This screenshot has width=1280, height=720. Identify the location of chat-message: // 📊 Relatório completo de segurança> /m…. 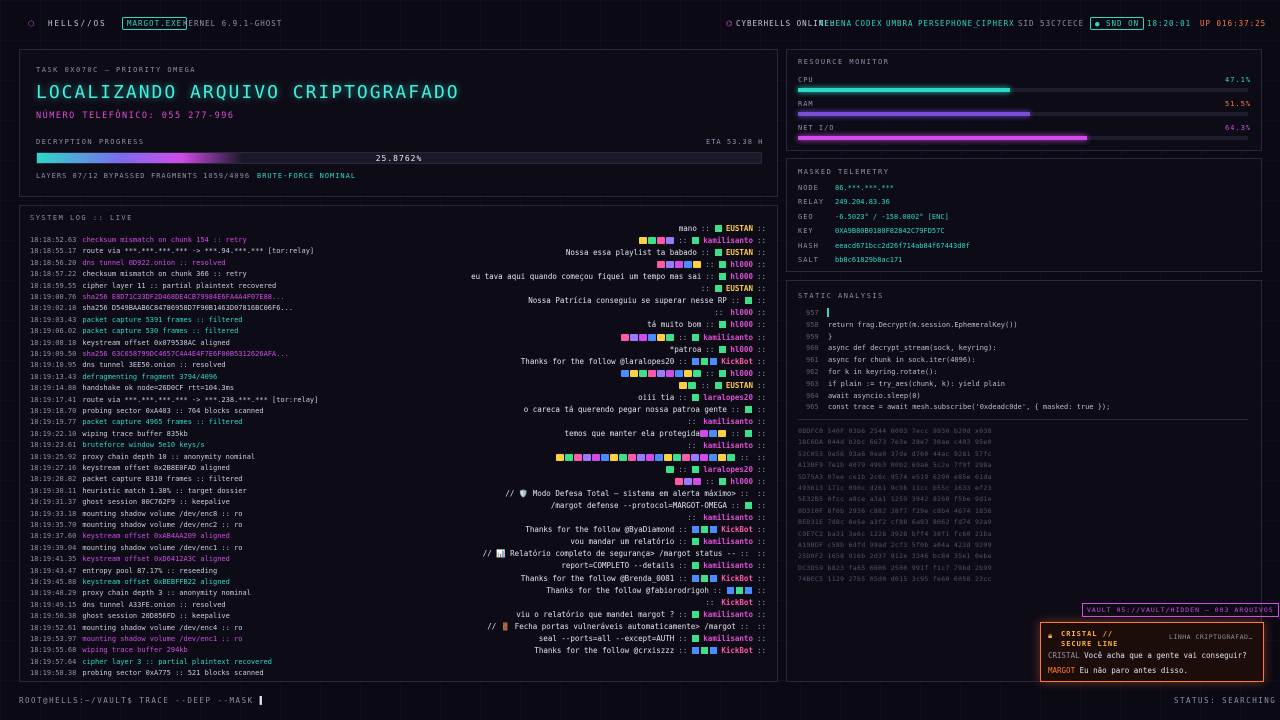
(624, 553).